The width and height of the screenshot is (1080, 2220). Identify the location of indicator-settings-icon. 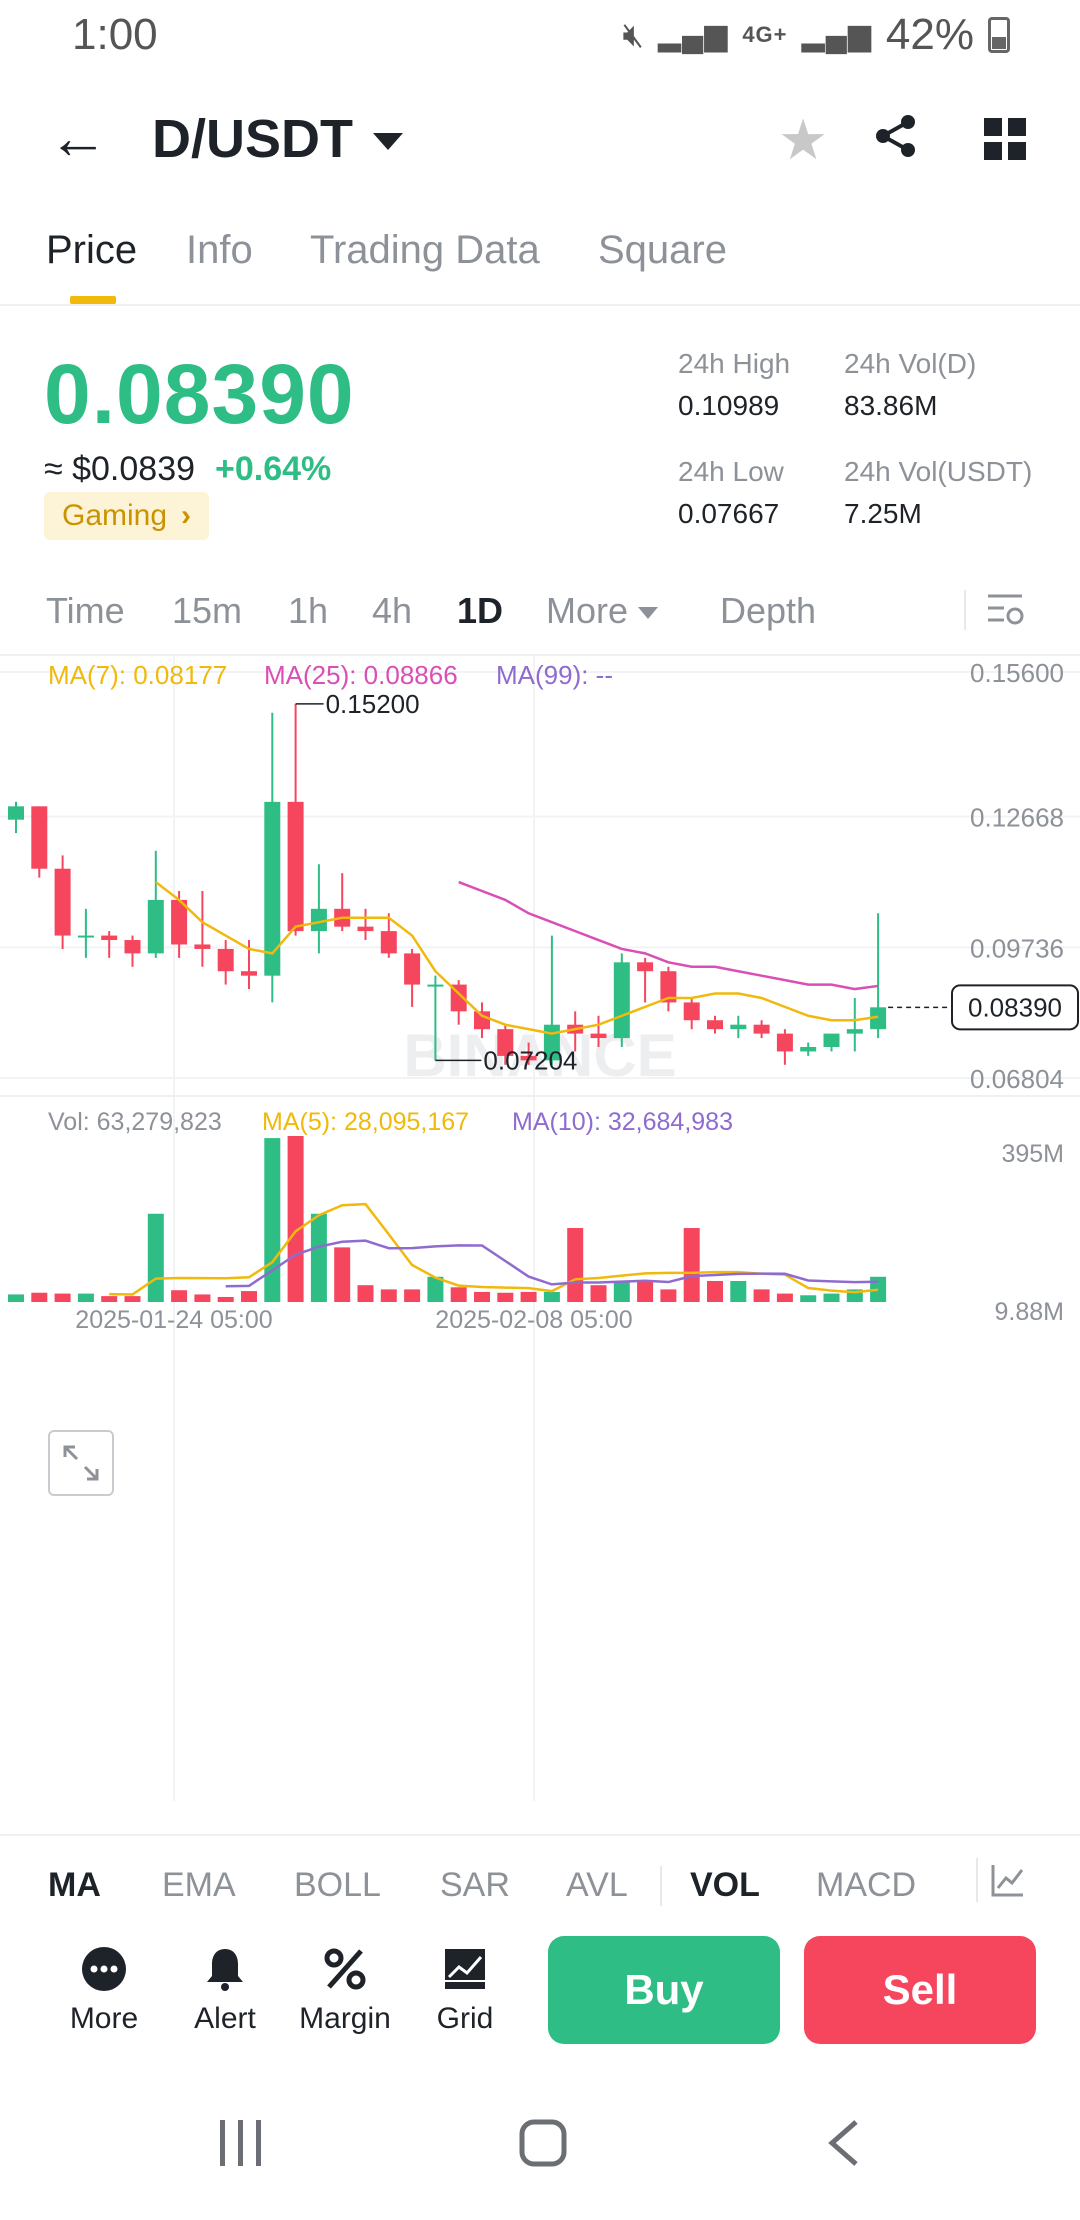
(1008, 1882).